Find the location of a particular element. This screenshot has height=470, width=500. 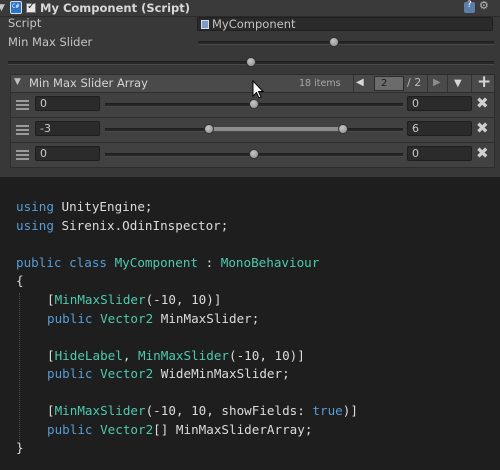

code-line: public Vector2[] MinMaxSliderArray; is located at coordinates (179, 429).